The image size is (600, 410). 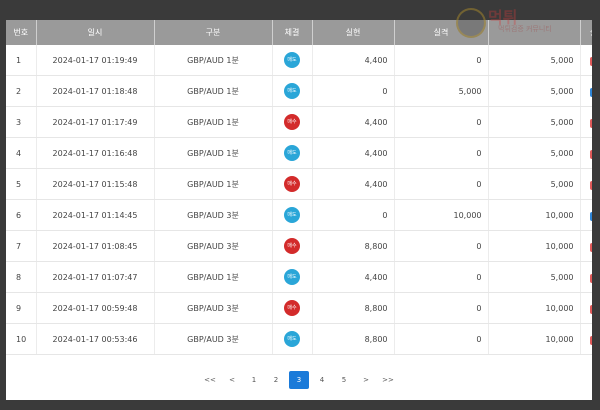 What do you see at coordinates (21, 215) in the screenshot?
I see `row-number: 6` at bounding box center [21, 215].